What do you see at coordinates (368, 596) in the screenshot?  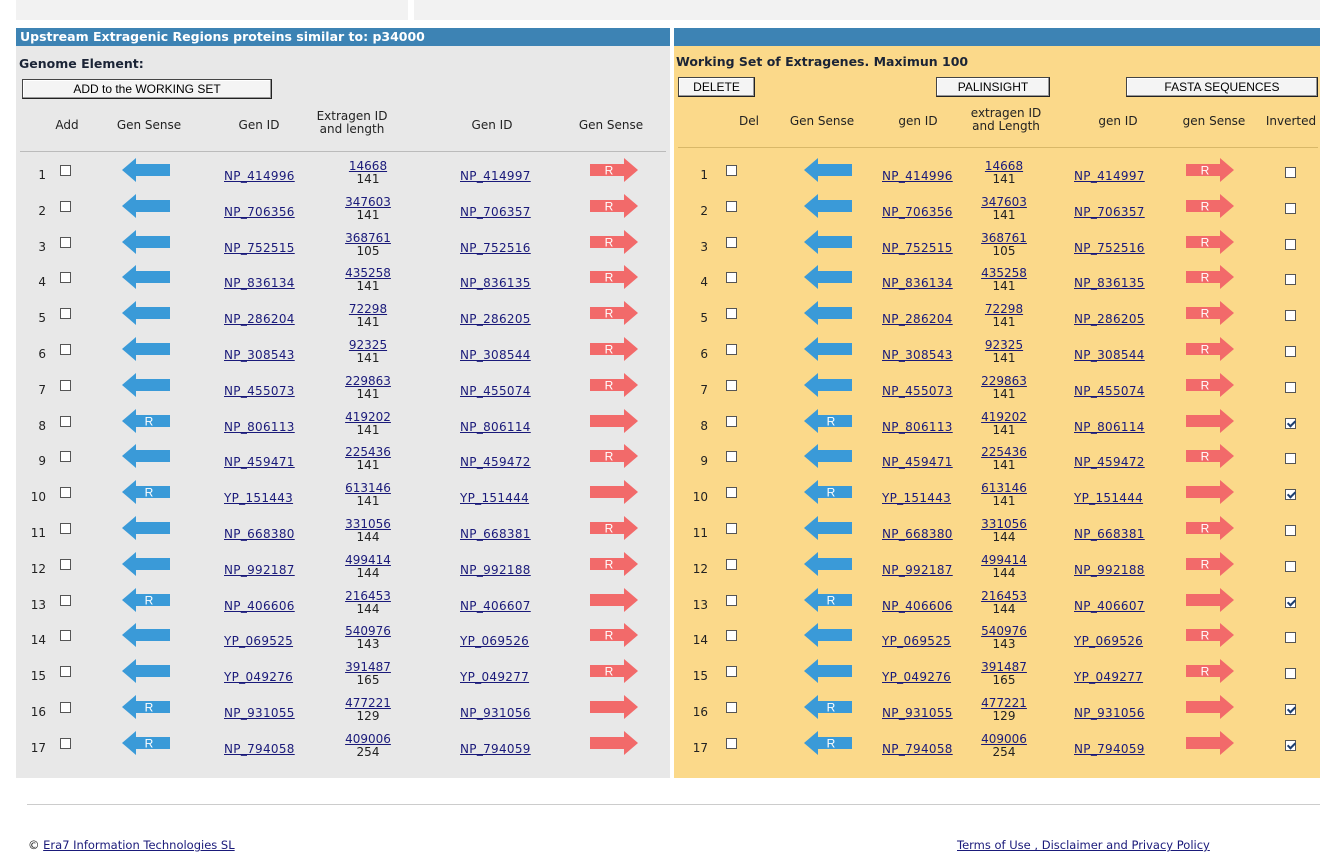 I see `extragen-id-link: 216453` at bounding box center [368, 596].